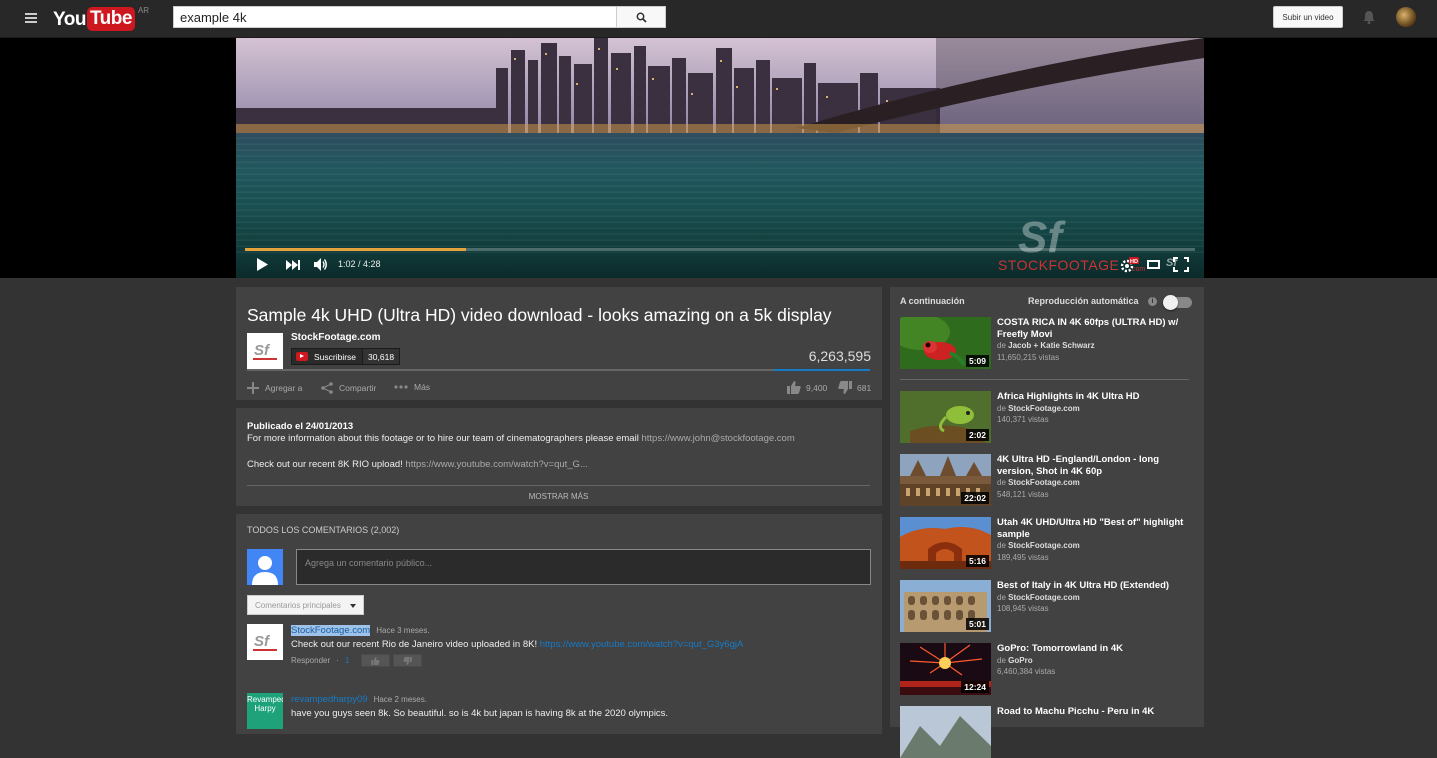 The image size is (1437, 758). What do you see at coordinates (794, 387) in the screenshot?
I see `thumbs-up-icon` at bounding box center [794, 387].